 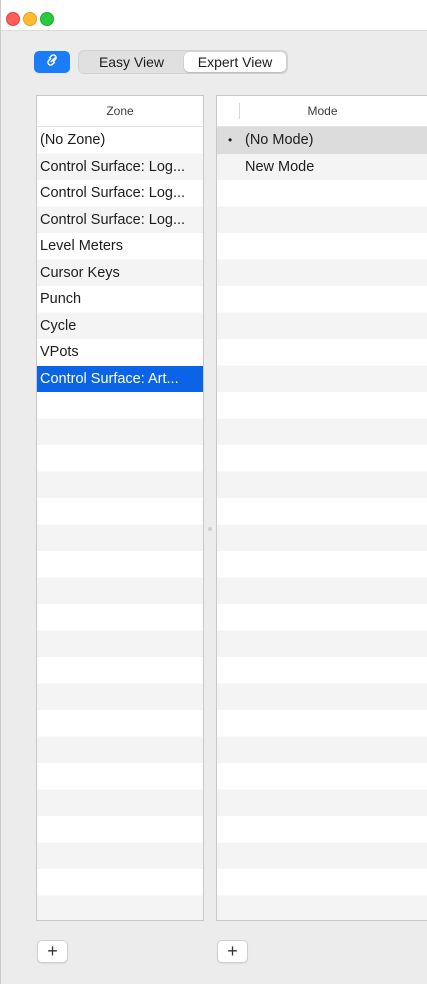 I want to click on zoom-window-button, so click(x=47, y=19).